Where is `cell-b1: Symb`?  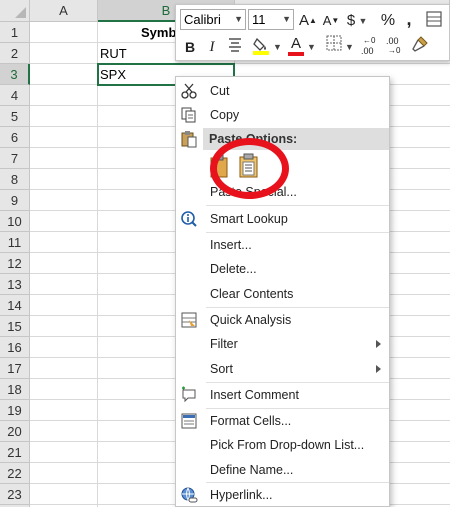 cell-b1: Symb is located at coordinates (158, 32).